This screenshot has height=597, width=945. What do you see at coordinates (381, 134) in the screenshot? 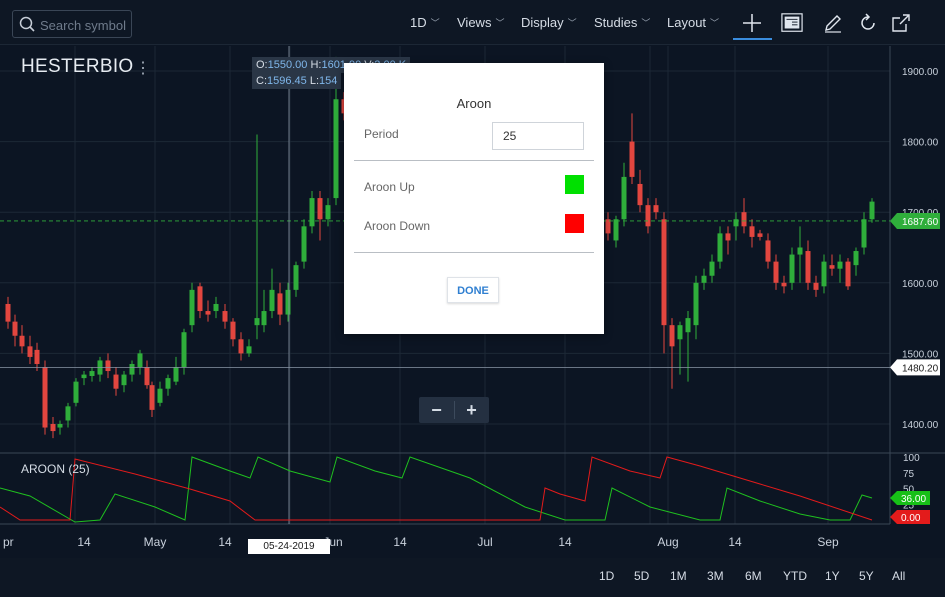
I see `period-label: Period` at bounding box center [381, 134].